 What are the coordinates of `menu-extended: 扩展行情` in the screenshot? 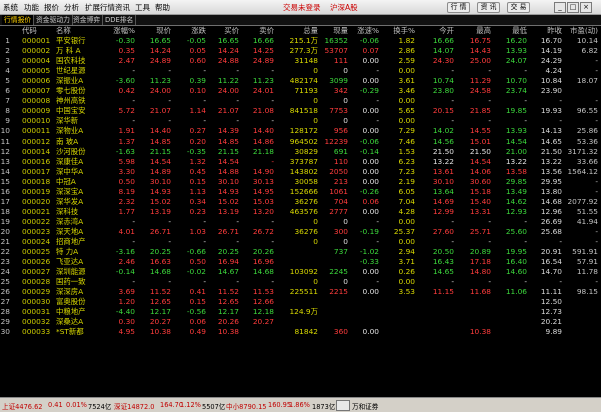 It's located at (100, 7).